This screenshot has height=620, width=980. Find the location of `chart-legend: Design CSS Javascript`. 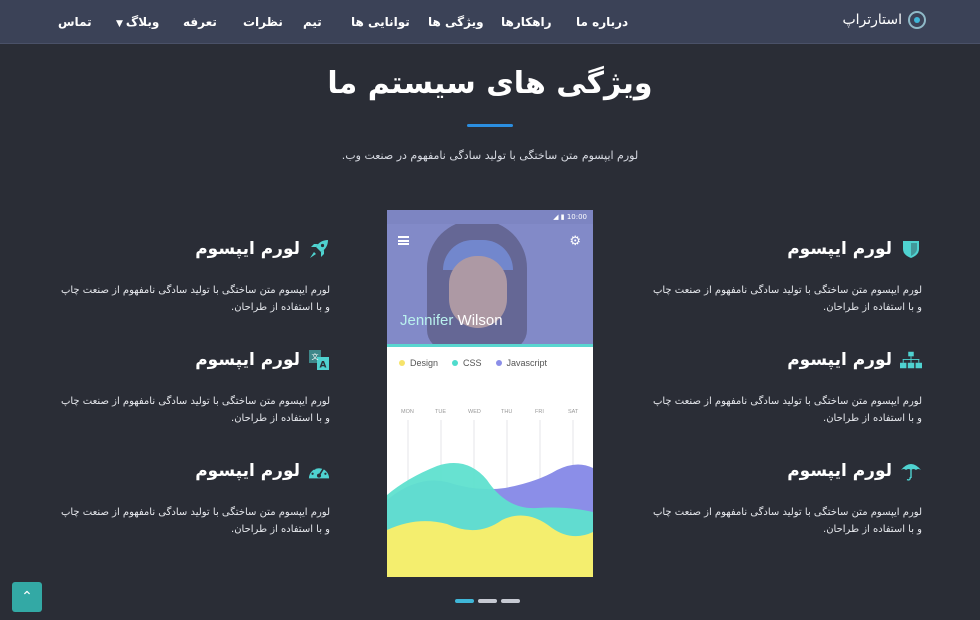

chart-legend: Design CSS Javascript is located at coordinates (473, 363).